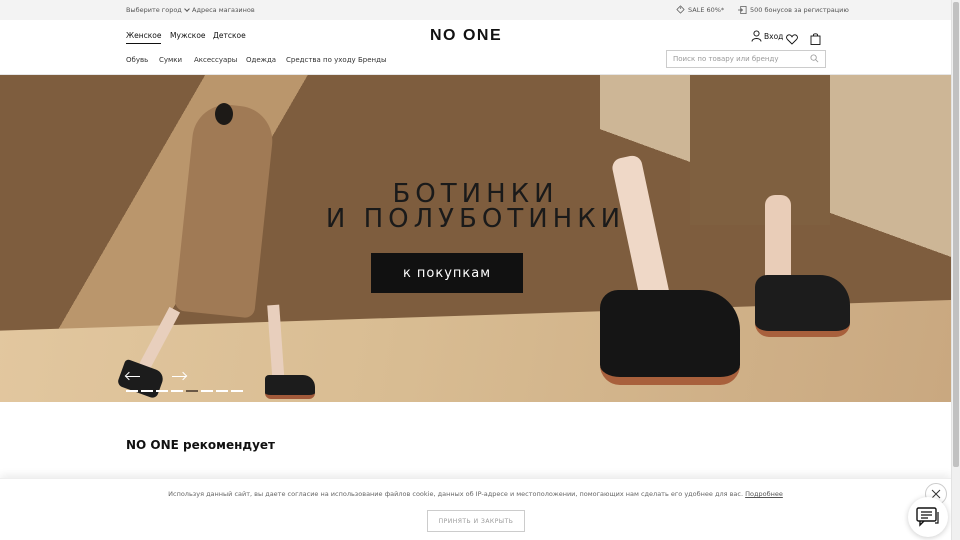 Image resolution: width=960 pixels, height=540 pixels. I want to click on city-selector-label: Выберите город, so click(154, 10).